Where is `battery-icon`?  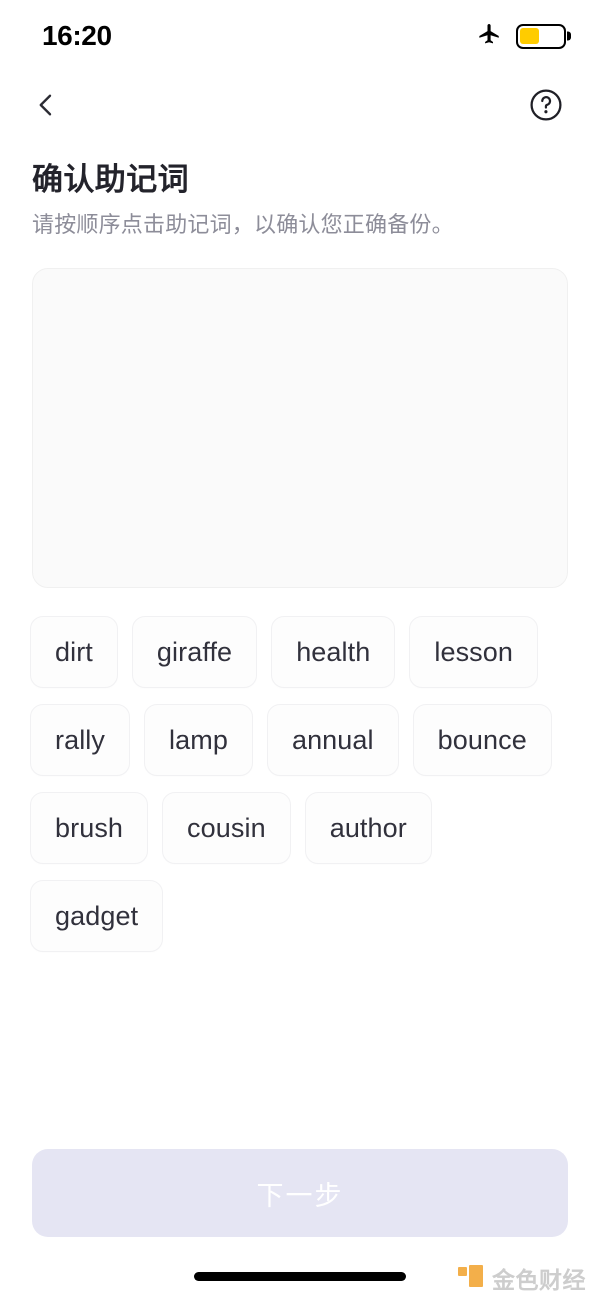
battery-icon is located at coordinates (541, 36).